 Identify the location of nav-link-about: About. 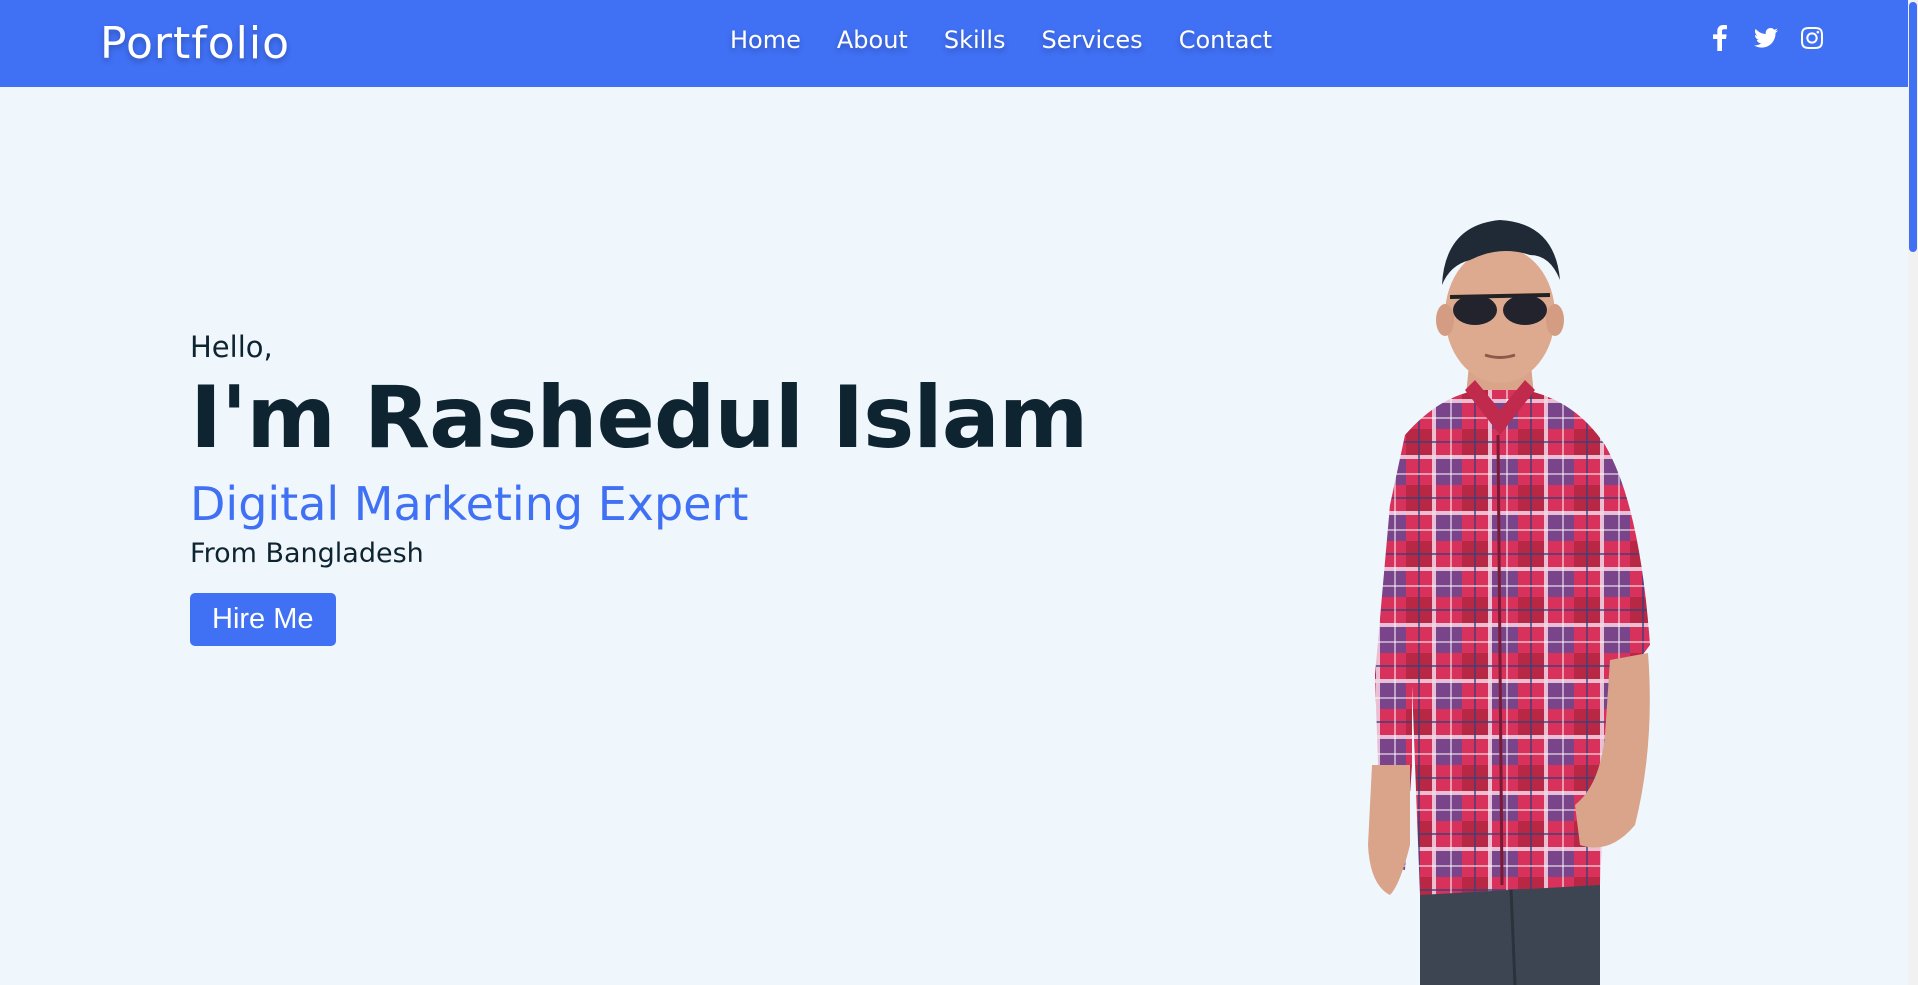
(872, 40).